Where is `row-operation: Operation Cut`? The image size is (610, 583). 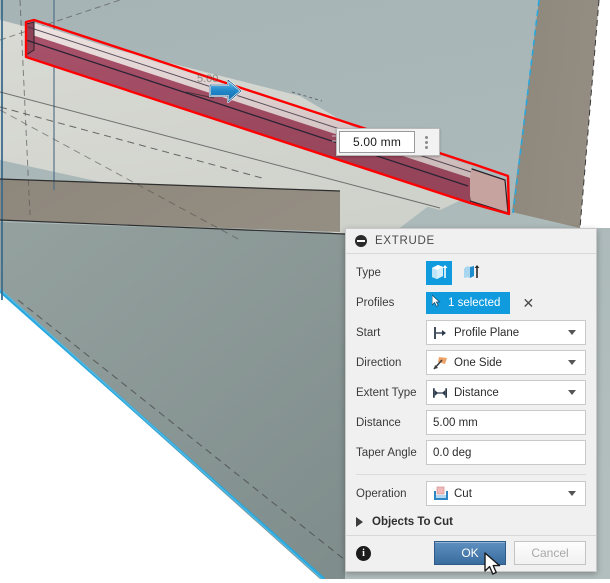
row-operation: Operation Cut is located at coordinates (471, 494).